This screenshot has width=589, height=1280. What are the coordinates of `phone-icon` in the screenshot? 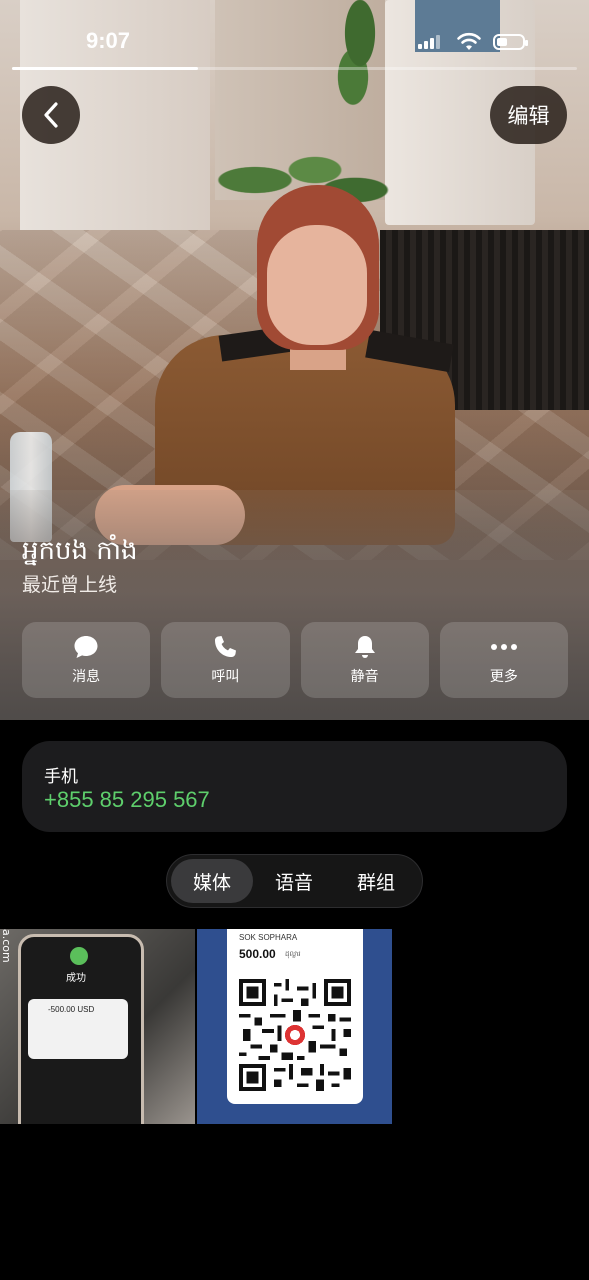 It's located at (226, 646).